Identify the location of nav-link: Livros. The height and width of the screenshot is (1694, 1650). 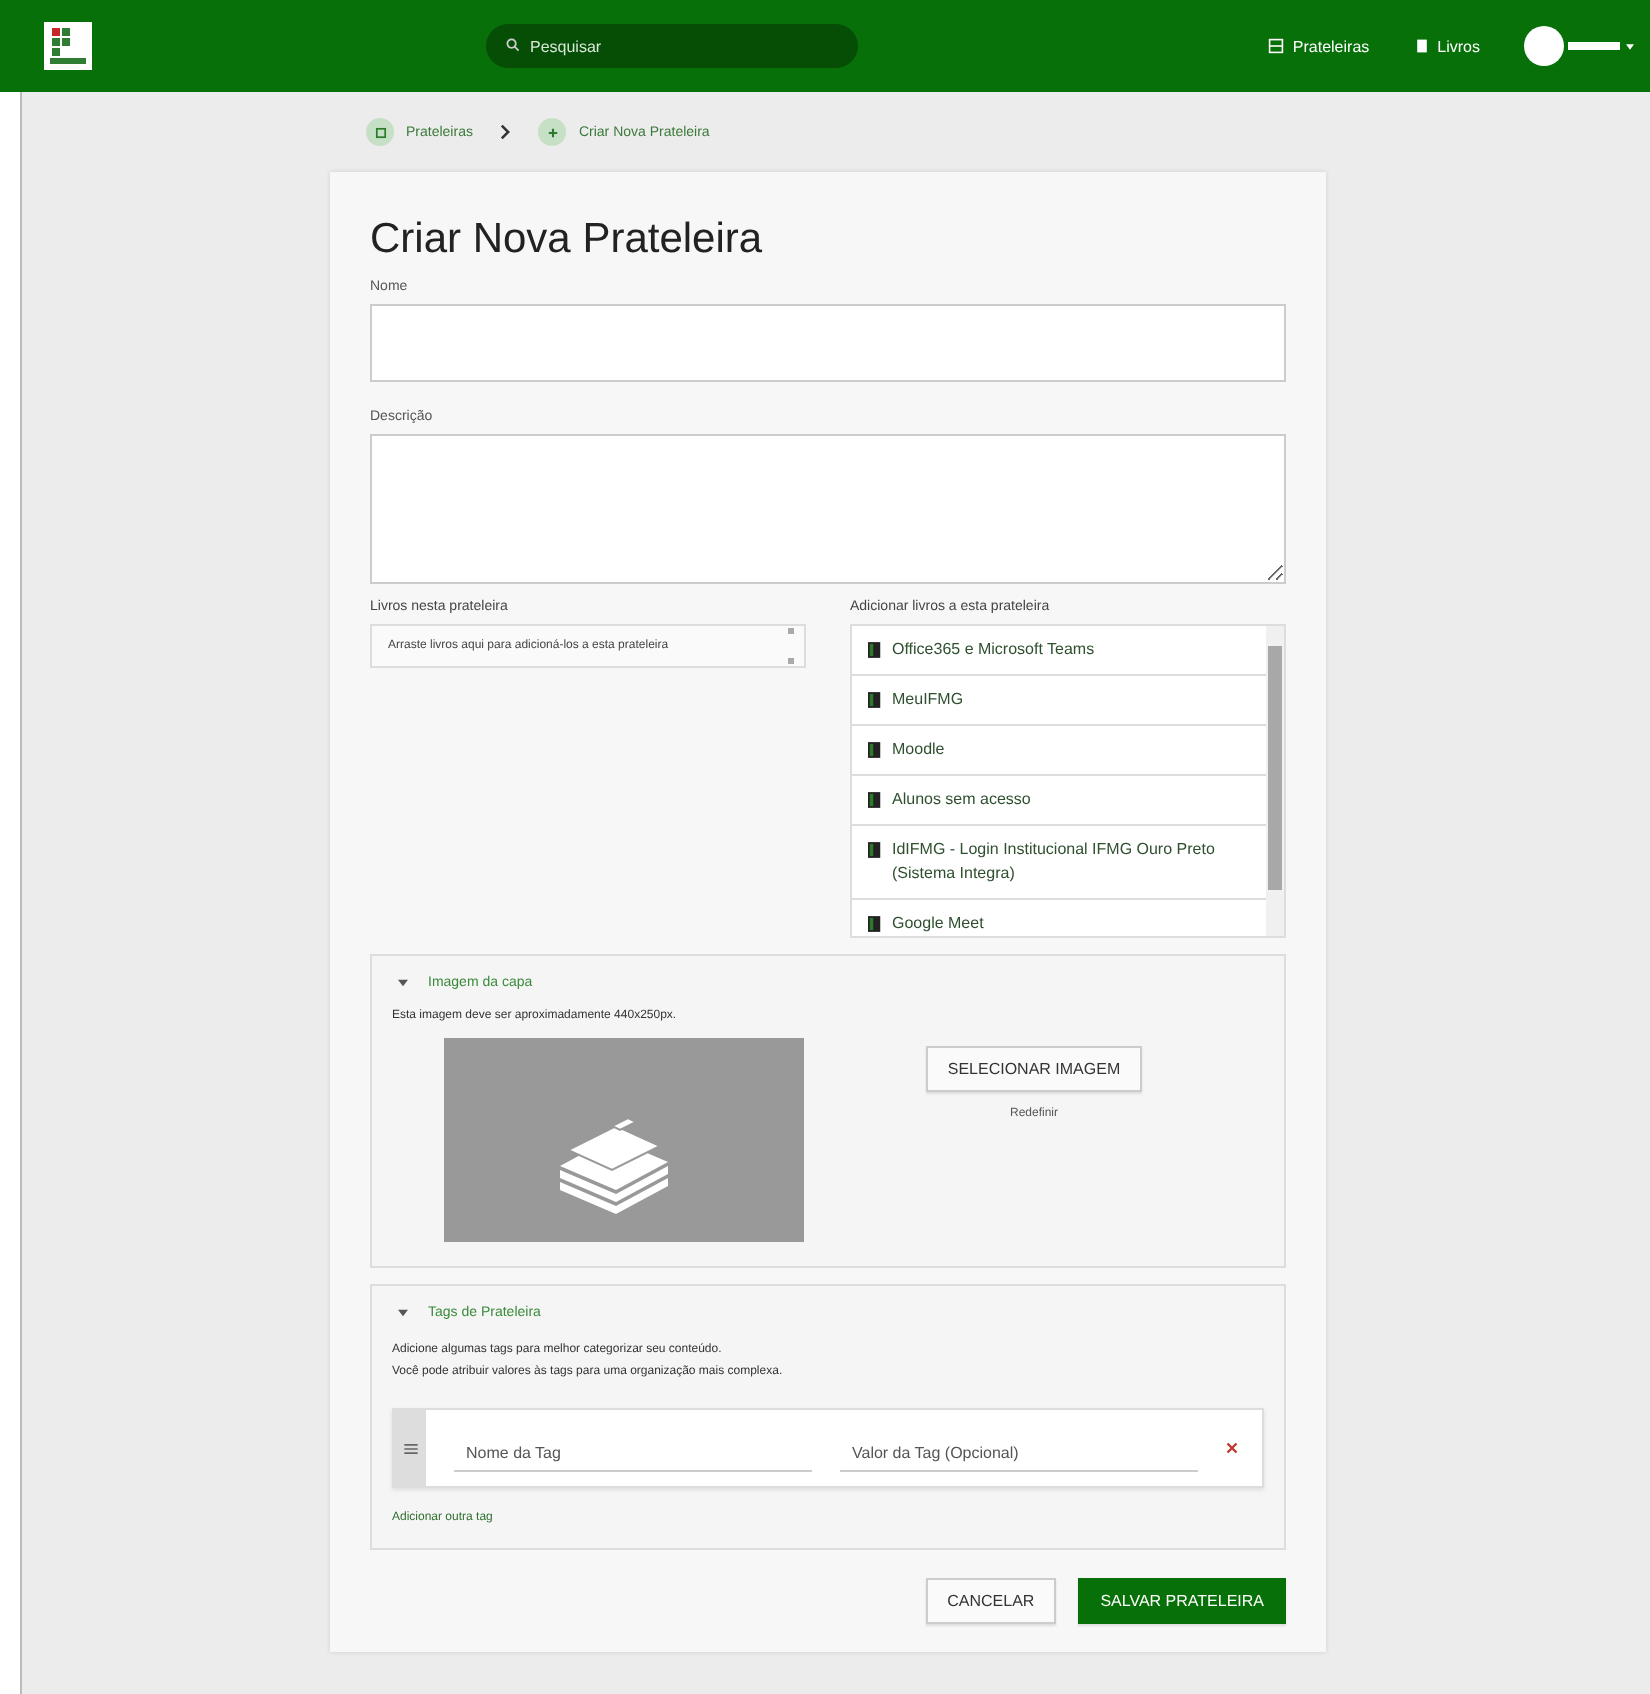
(1446, 46).